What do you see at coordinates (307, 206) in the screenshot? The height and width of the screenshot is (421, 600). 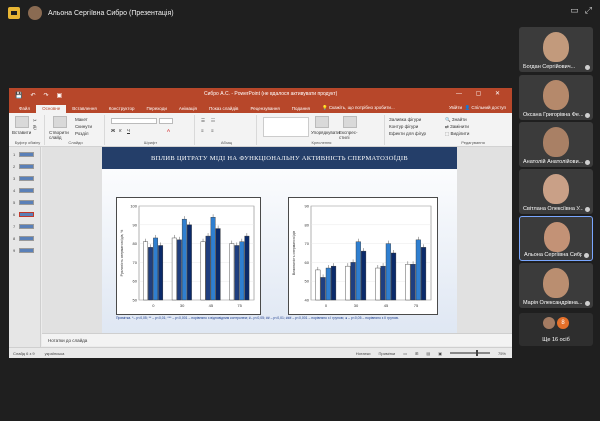 I see `y-tick-label: 90` at bounding box center [307, 206].